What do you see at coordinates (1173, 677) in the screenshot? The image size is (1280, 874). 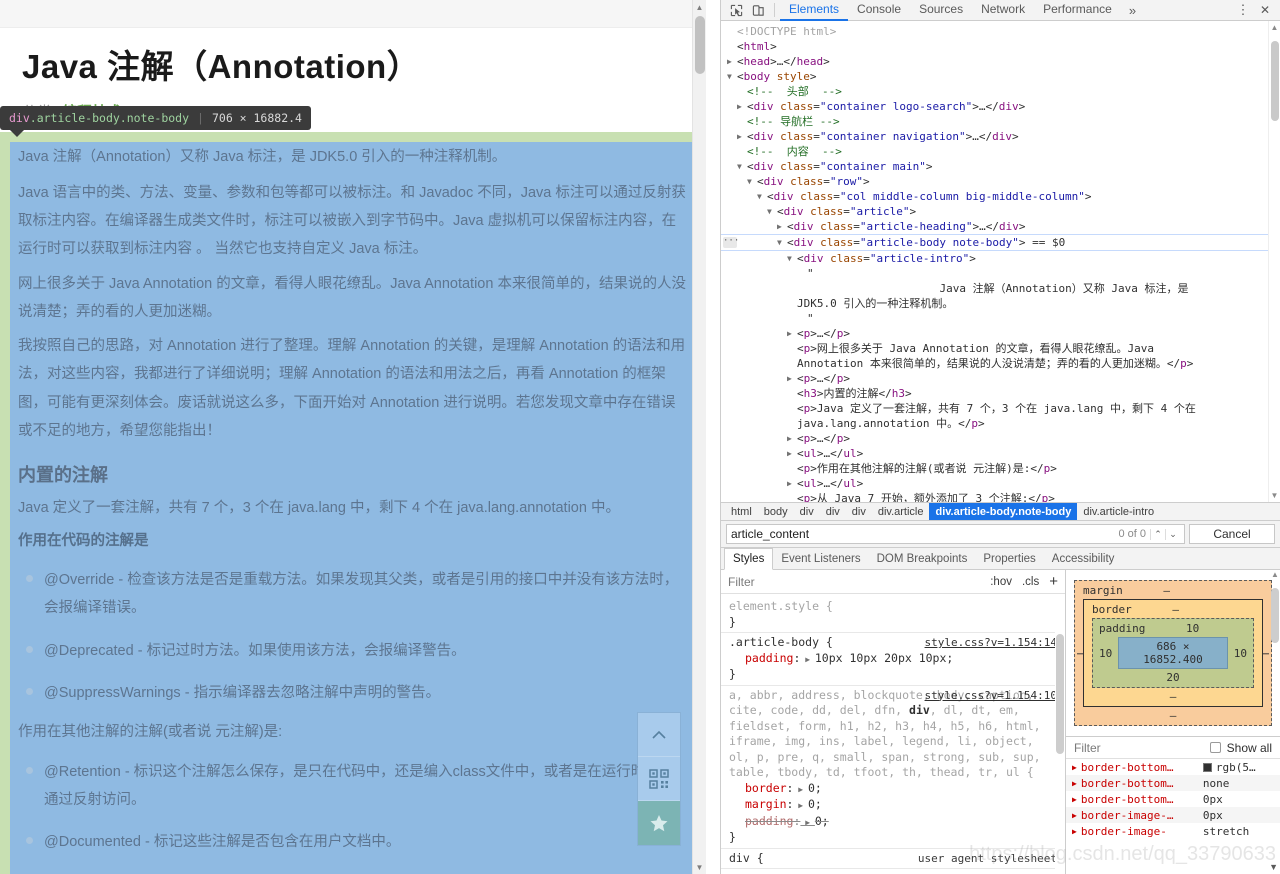 I see `padding-bottom-value: 20` at bounding box center [1173, 677].